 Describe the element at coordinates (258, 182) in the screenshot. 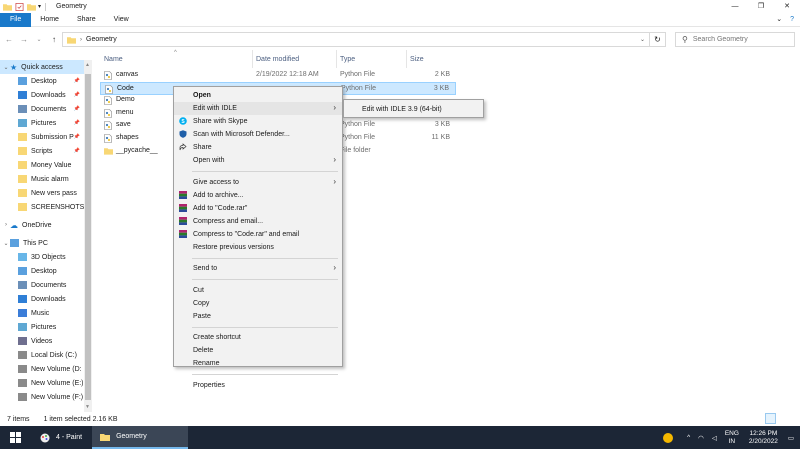

I see `menu-item-give-access-to: Give access to ›` at that location.